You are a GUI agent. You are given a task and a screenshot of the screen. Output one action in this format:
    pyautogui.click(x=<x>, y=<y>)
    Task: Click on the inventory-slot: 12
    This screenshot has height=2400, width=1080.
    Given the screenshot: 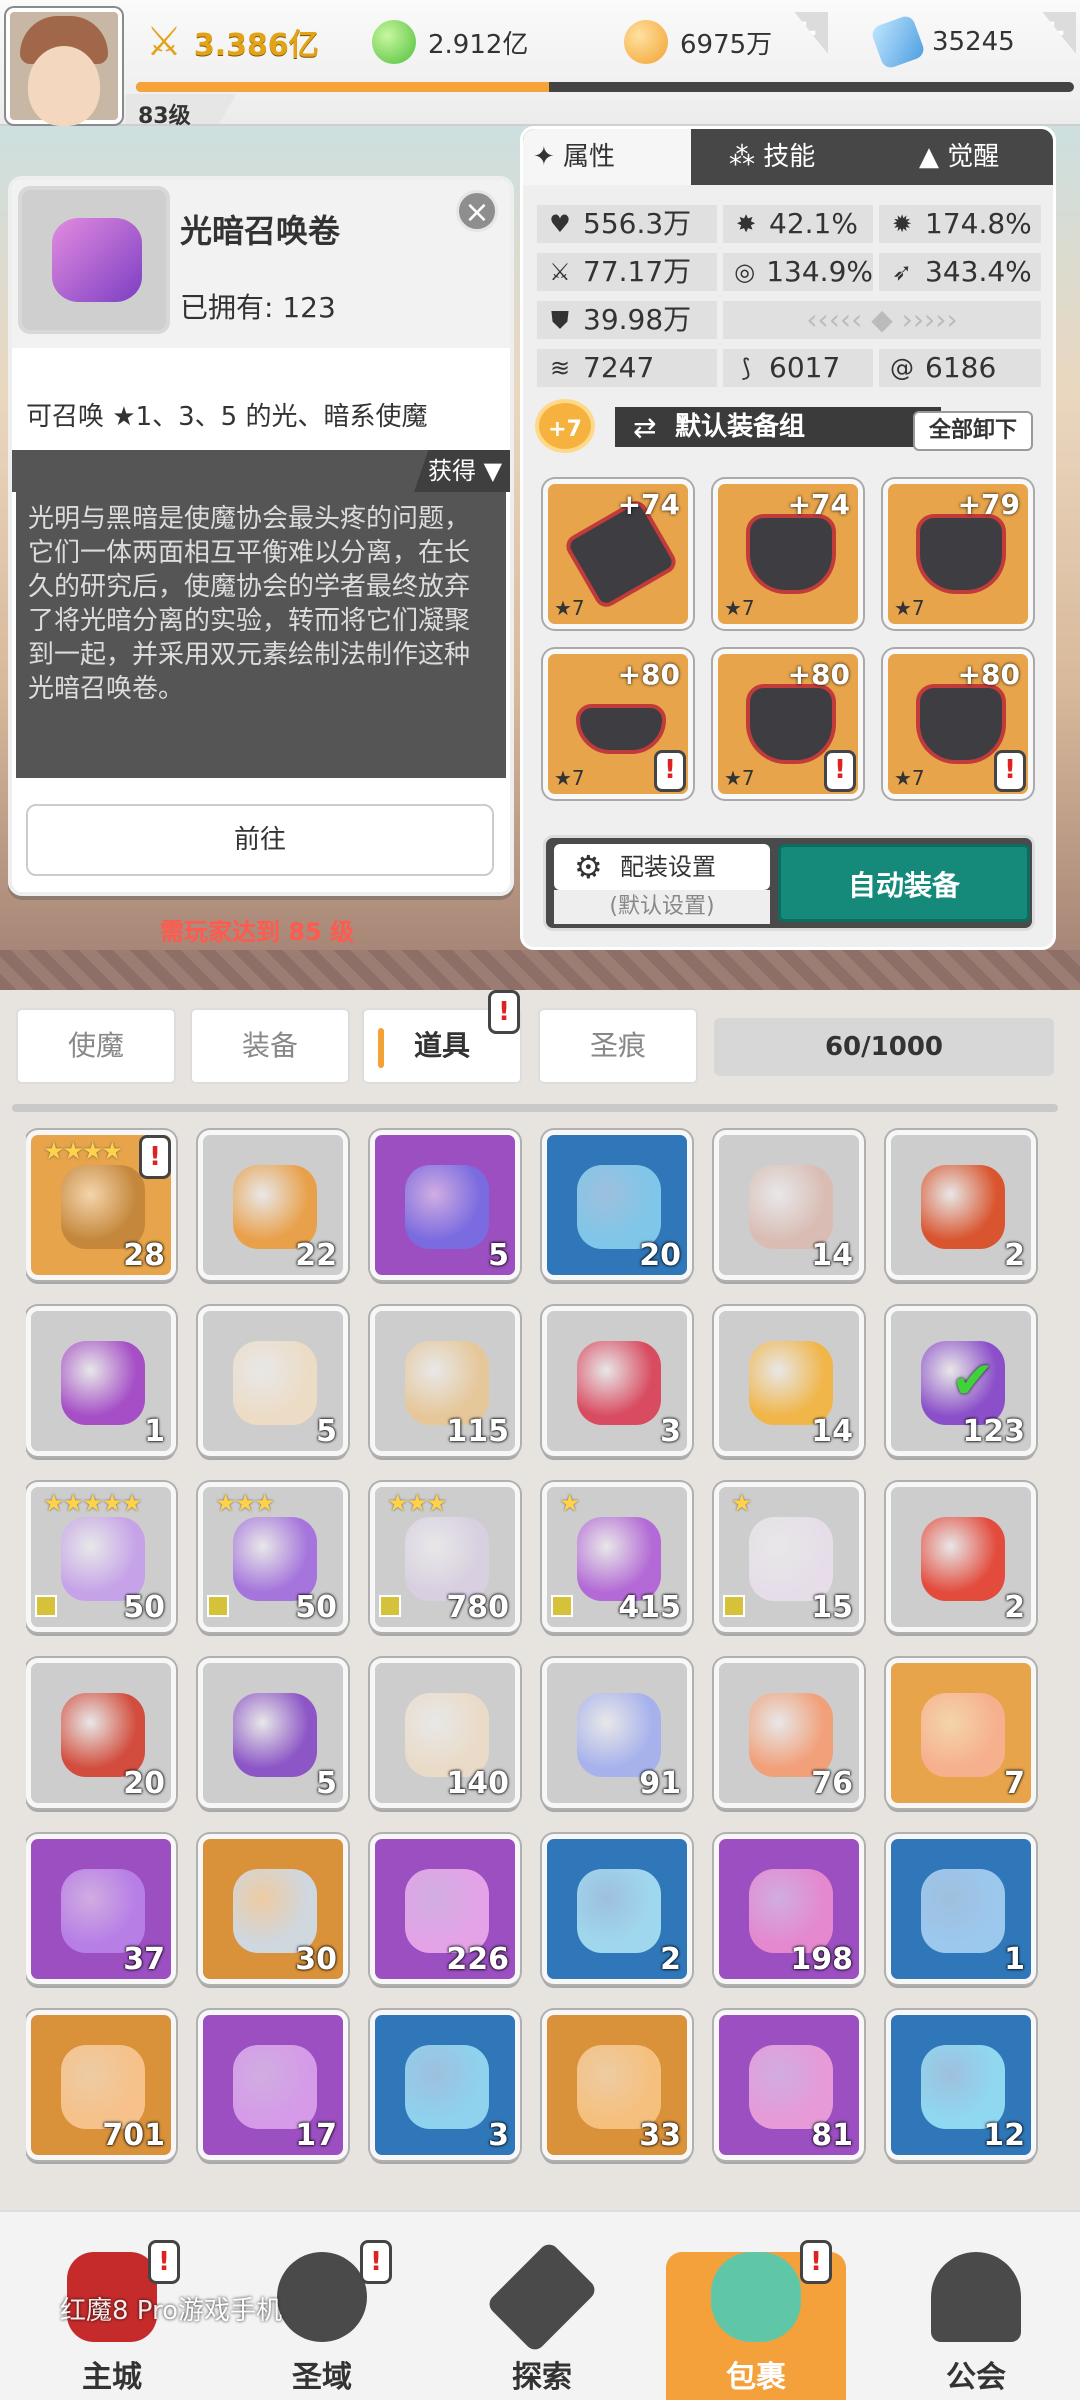 What is the action you would take?
    pyautogui.click(x=961, y=2085)
    